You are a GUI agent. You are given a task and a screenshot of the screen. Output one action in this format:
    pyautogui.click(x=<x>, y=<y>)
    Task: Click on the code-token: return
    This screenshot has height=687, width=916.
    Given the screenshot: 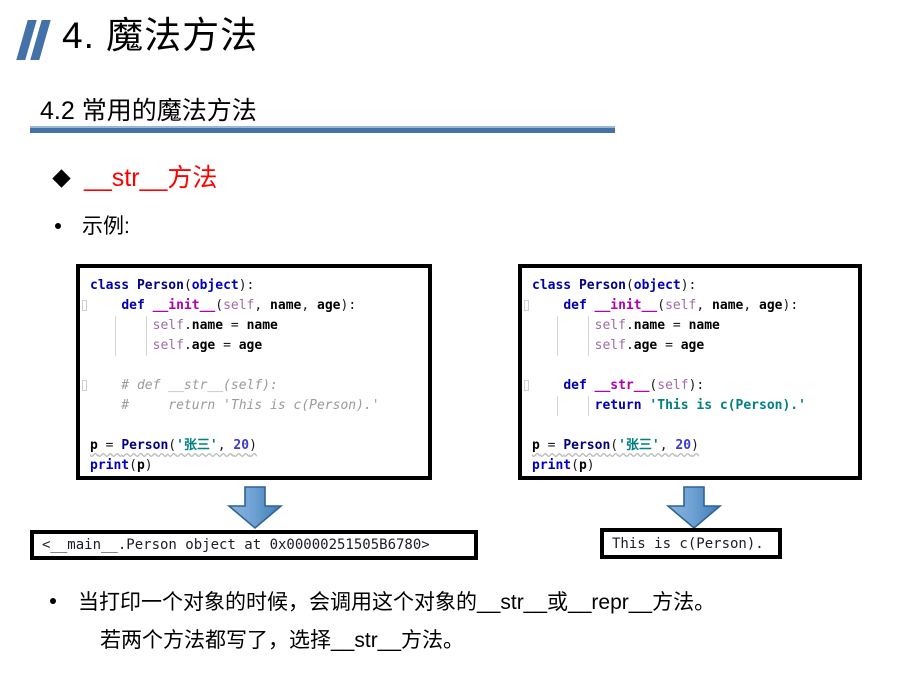 What is the action you would take?
    pyautogui.click(x=622, y=405)
    